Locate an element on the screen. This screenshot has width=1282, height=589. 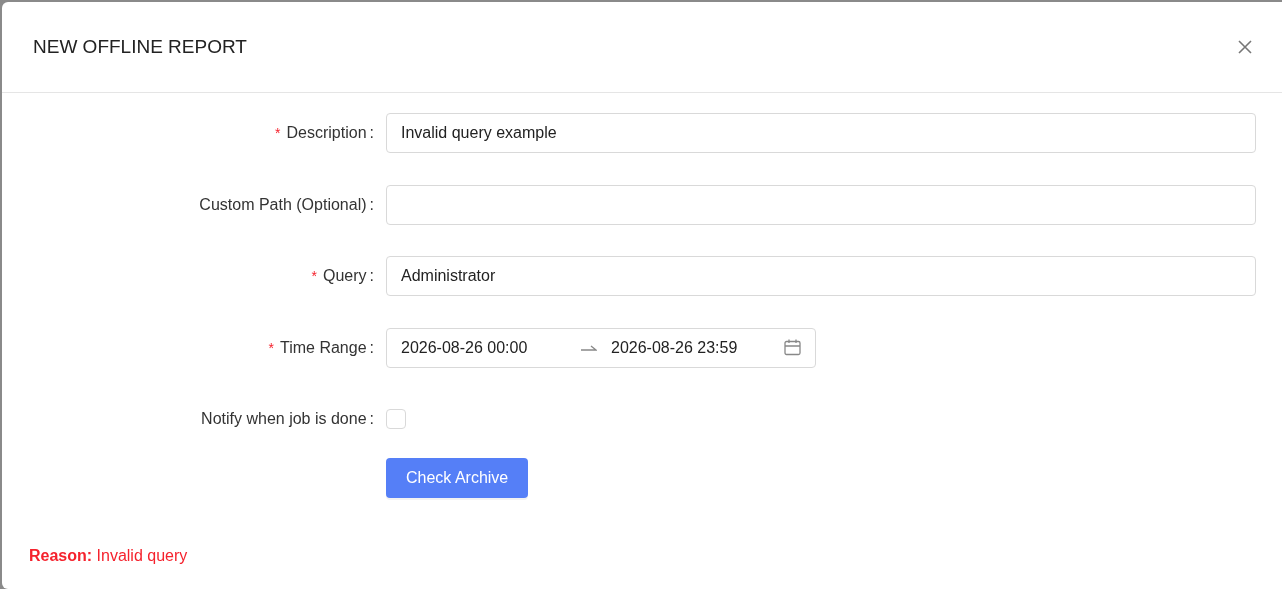
input-field: Administrator is located at coordinates (821, 276).